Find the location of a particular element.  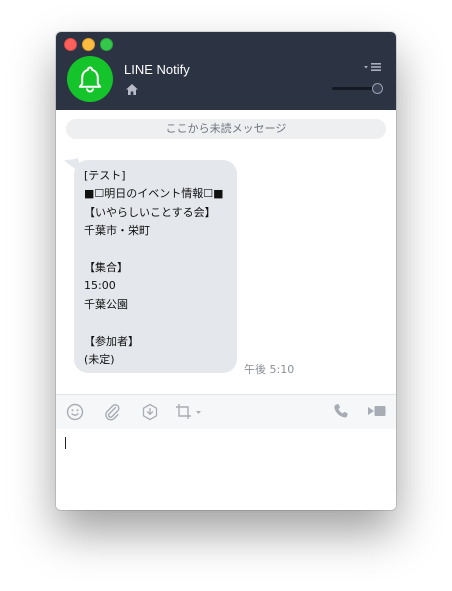

attachment-icon is located at coordinates (112, 412).